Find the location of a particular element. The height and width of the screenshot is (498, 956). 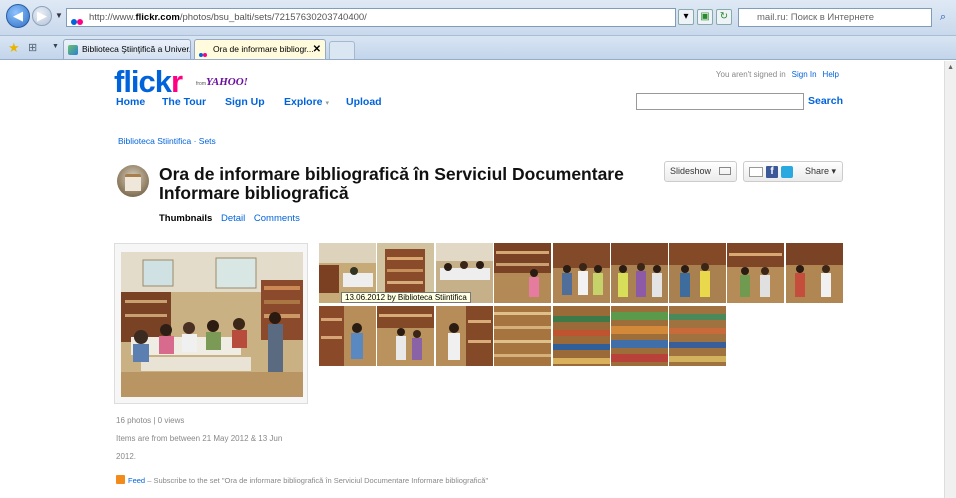

thumbnail-grid is located at coordinates (581, 305).